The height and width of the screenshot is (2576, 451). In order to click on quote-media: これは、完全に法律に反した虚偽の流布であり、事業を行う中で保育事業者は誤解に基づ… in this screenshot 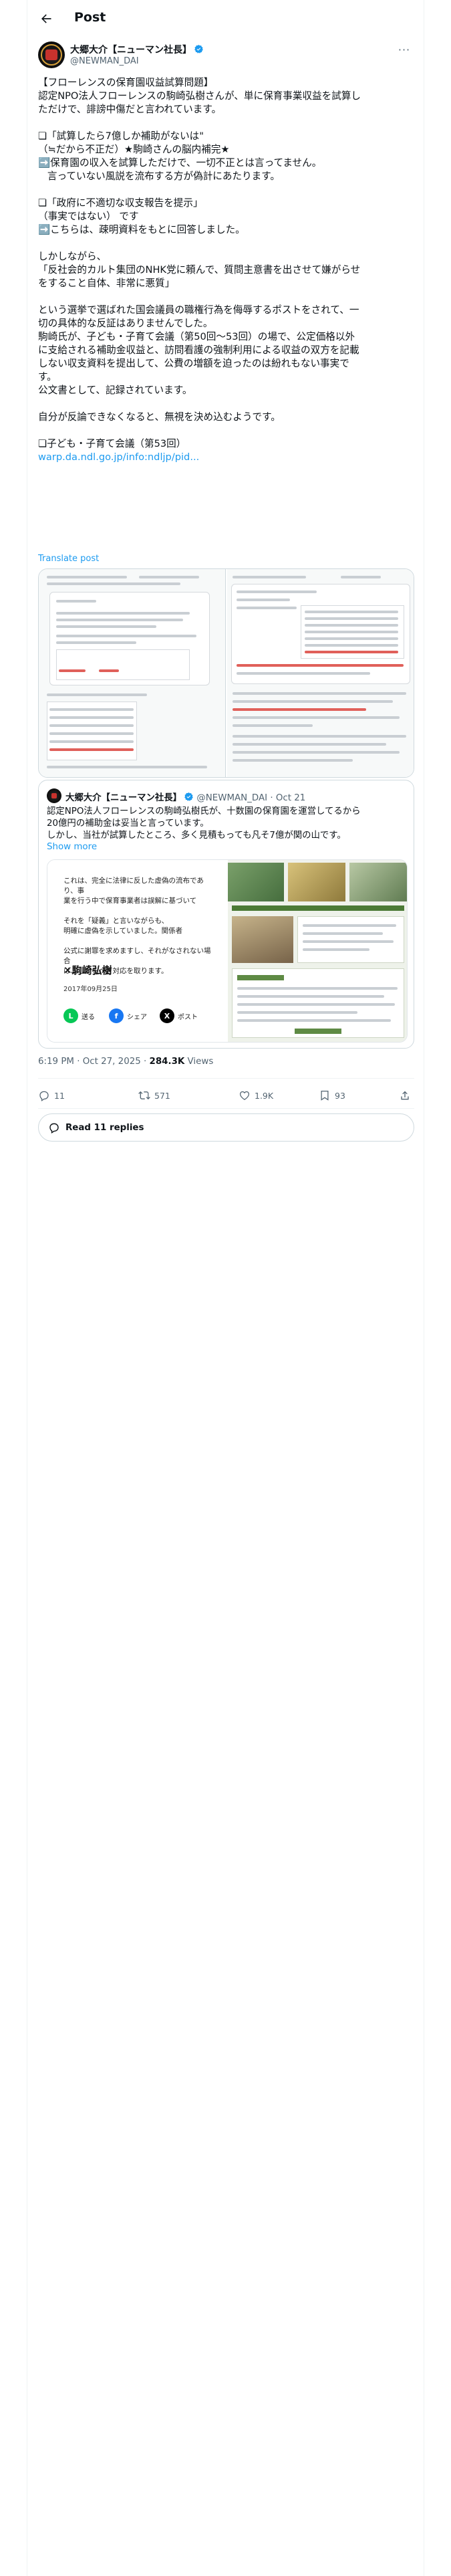, I will do `click(227, 951)`.